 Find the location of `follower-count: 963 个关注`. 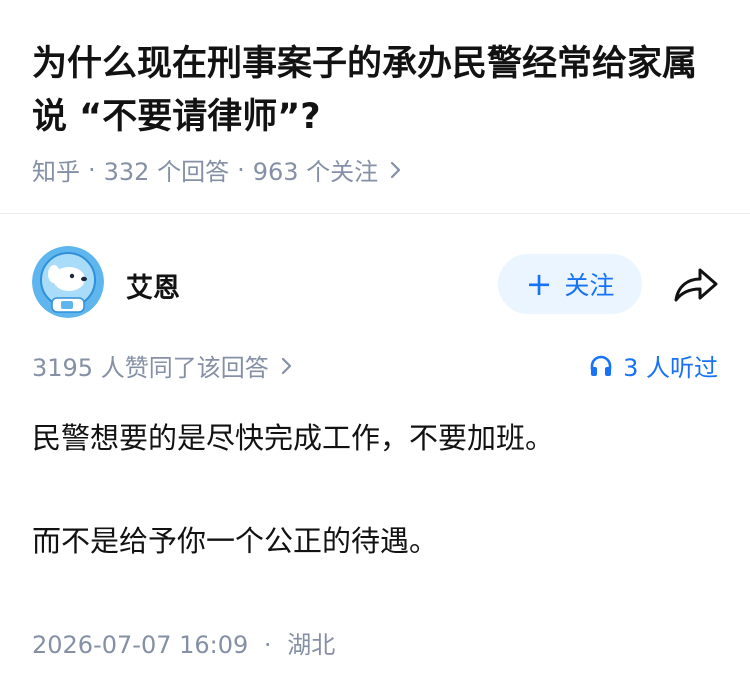

follower-count: 963 个关注 is located at coordinates (315, 172).